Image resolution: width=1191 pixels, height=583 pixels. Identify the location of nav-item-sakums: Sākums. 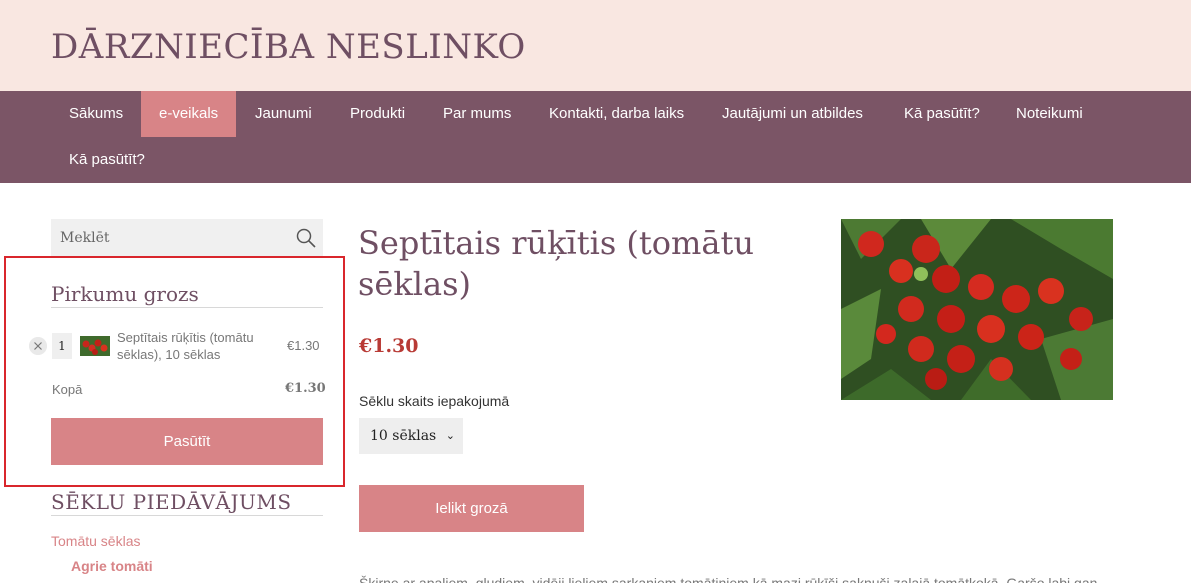
(96, 114).